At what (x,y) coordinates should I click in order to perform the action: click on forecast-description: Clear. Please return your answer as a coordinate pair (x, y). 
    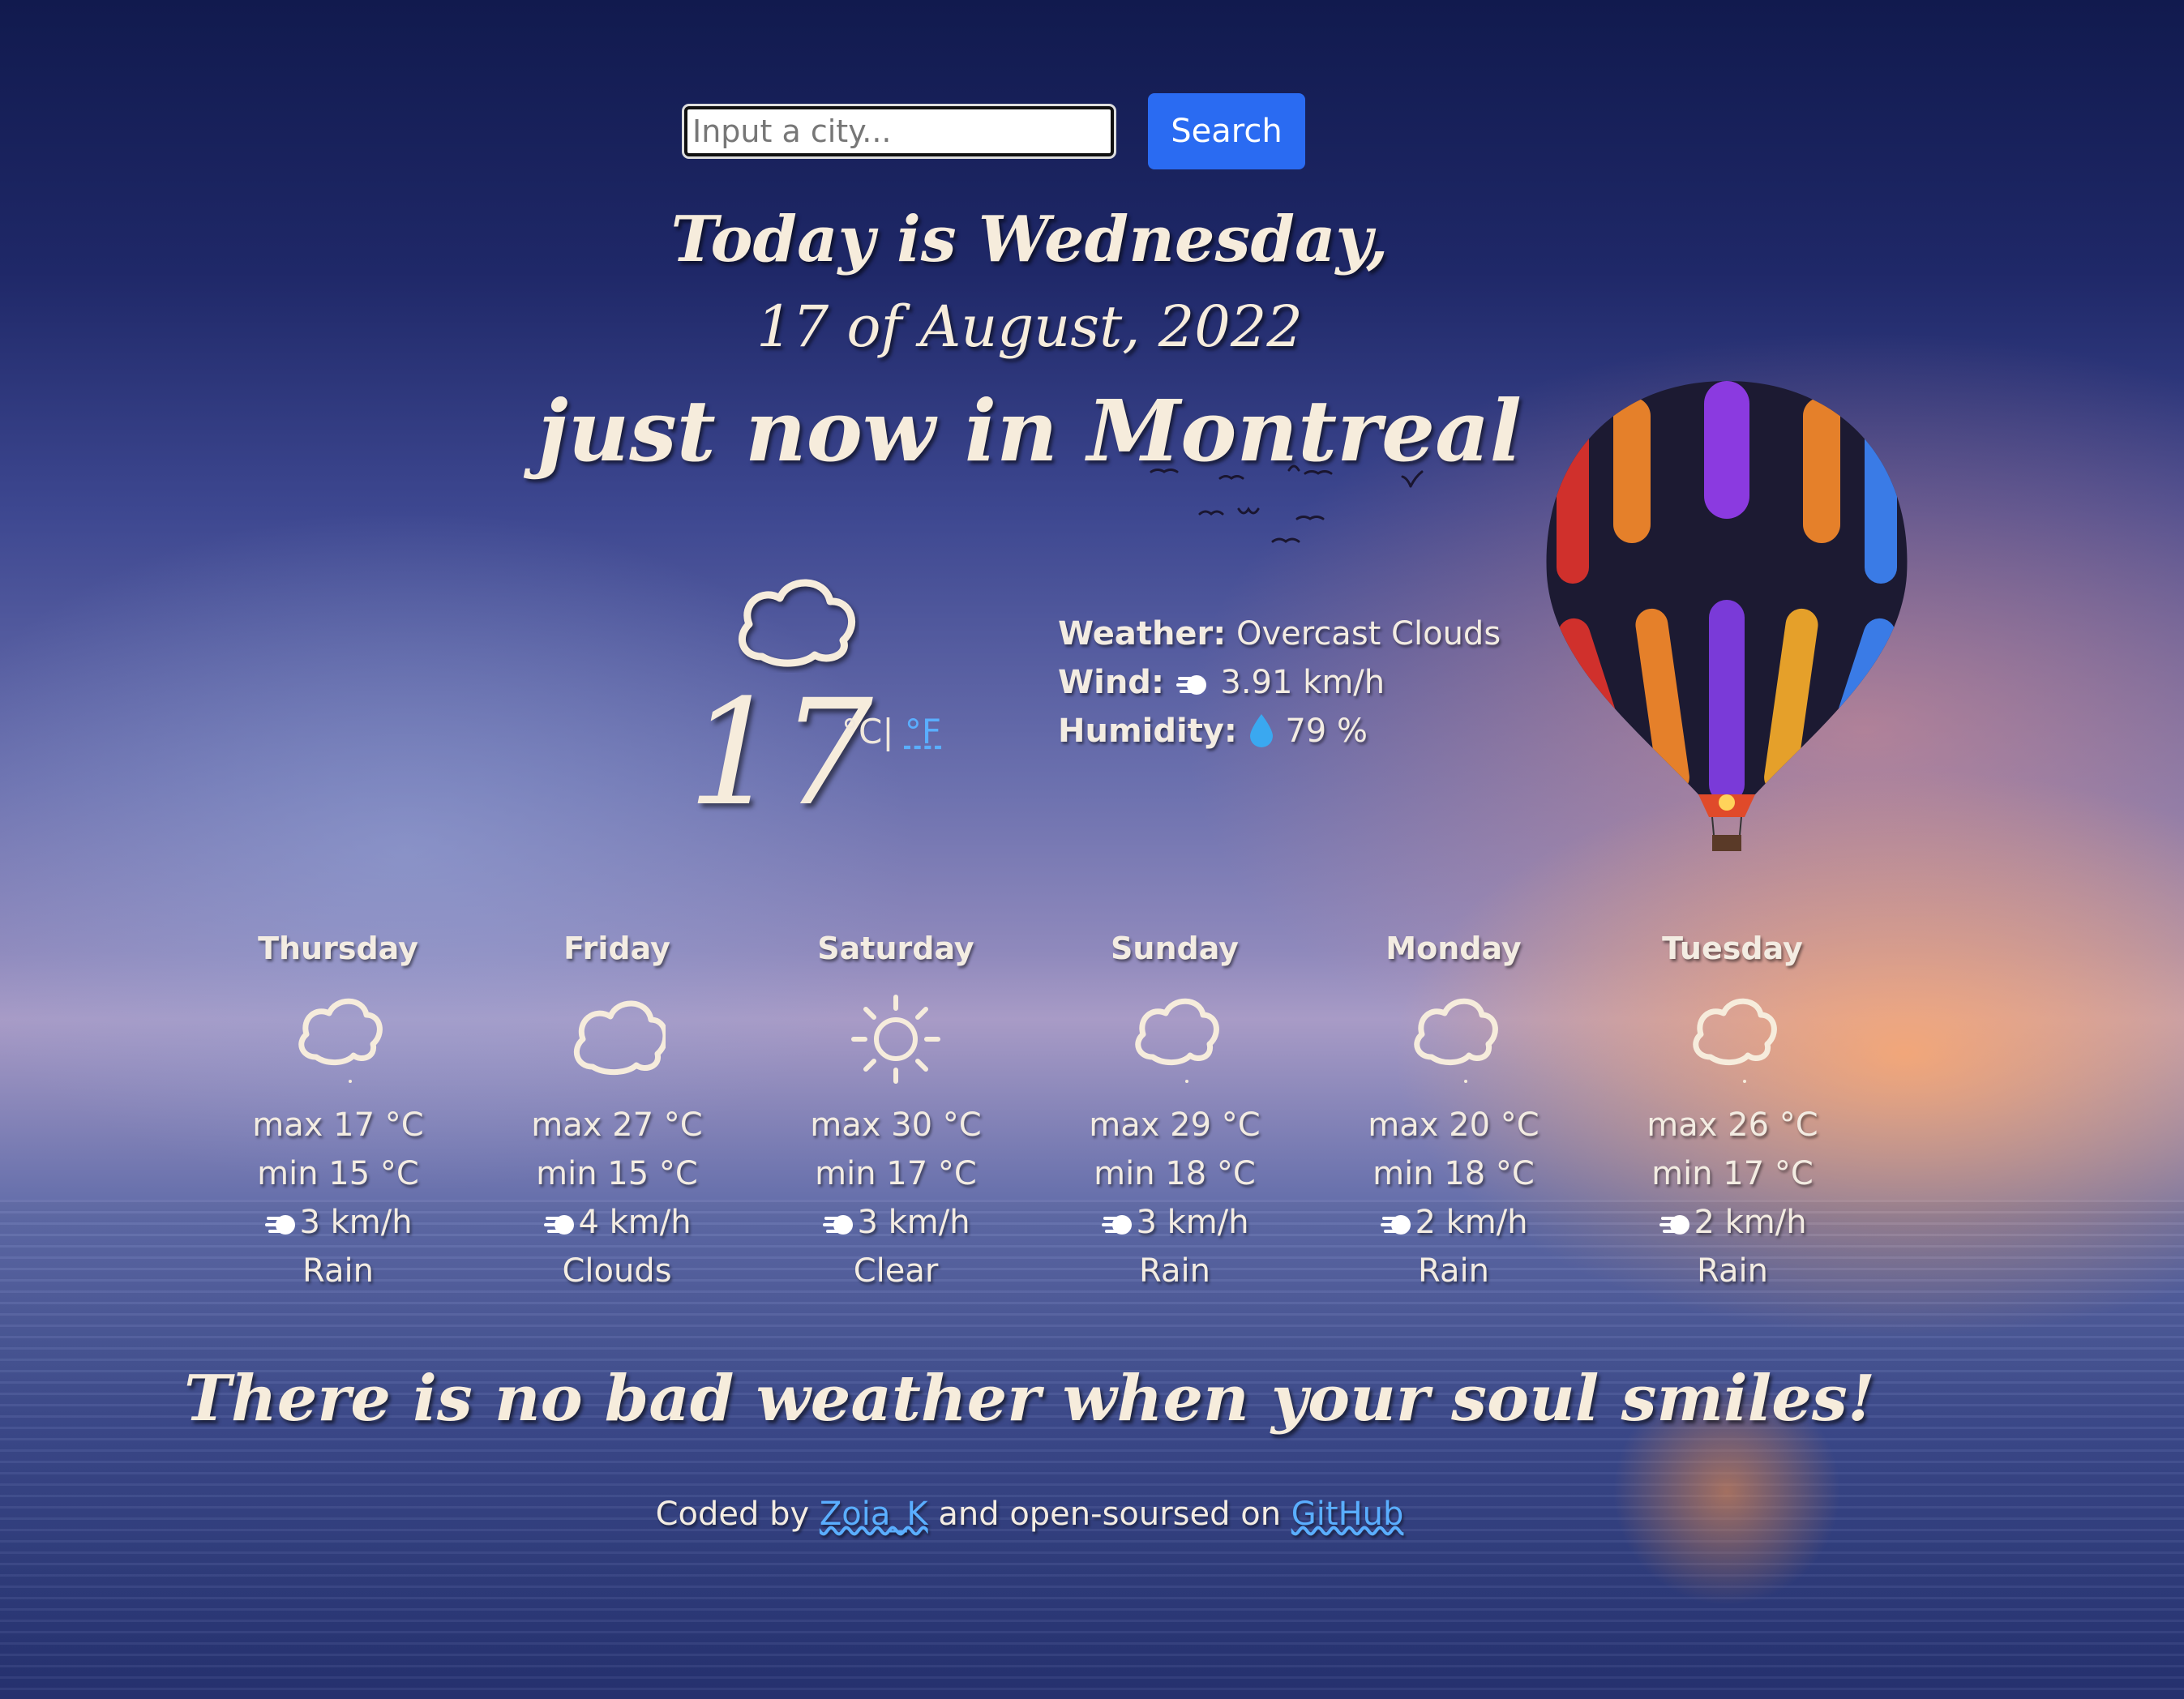
    Looking at the image, I should click on (896, 1271).